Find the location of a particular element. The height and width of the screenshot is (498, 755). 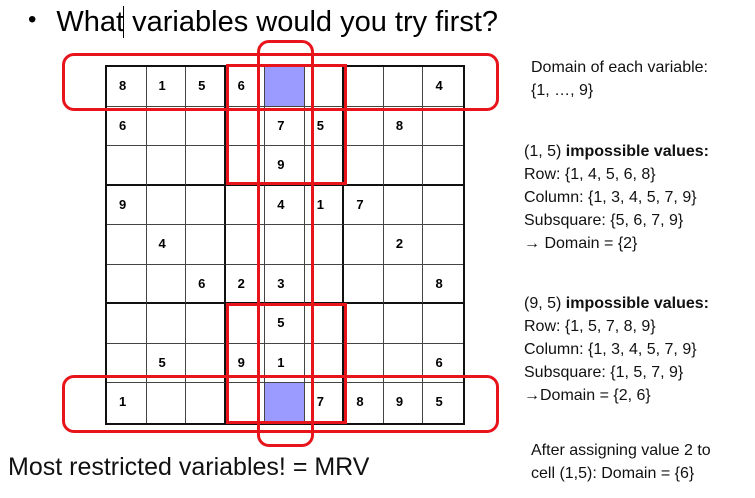

sudoku-cell-r8-c1 is located at coordinates (127, 363).